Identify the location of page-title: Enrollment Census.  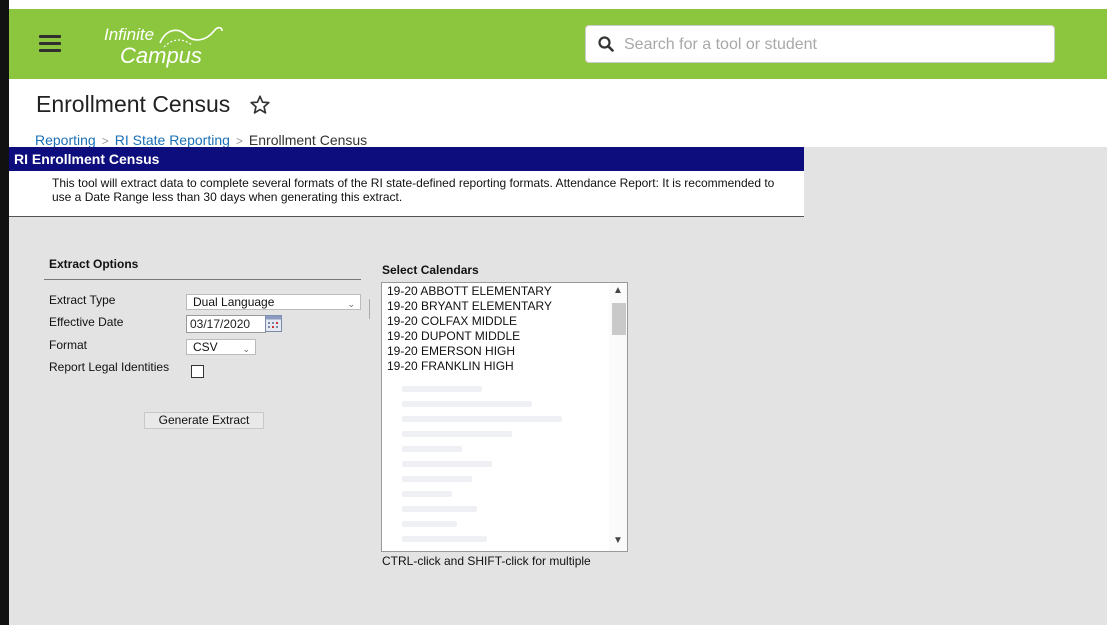
(133, 104).